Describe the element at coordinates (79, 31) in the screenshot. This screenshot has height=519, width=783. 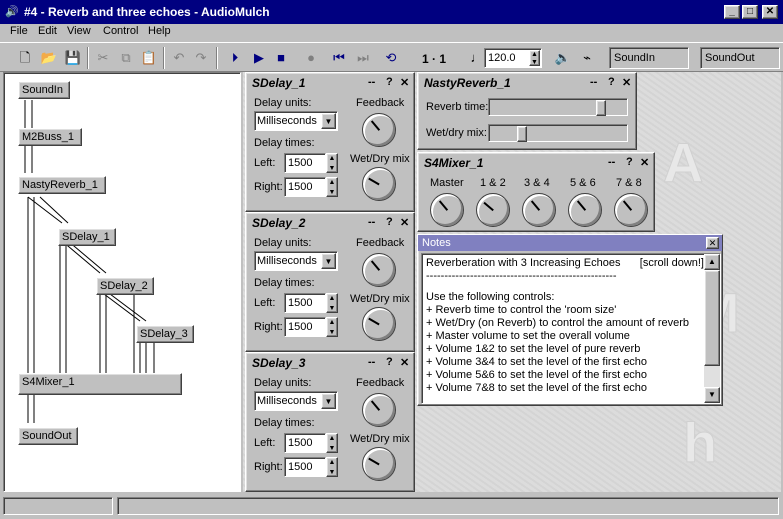
I see `menu-view: View` at that location.